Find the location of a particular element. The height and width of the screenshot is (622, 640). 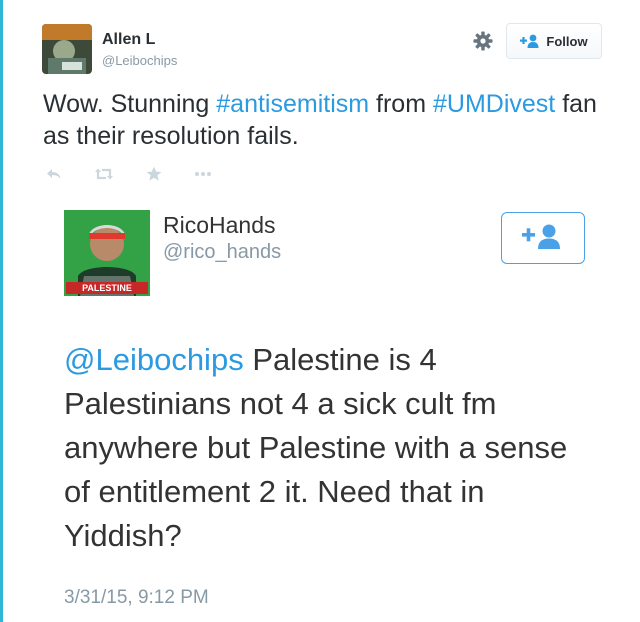

hashtag-link: #UMDivest is located at coordinates (494, 104).